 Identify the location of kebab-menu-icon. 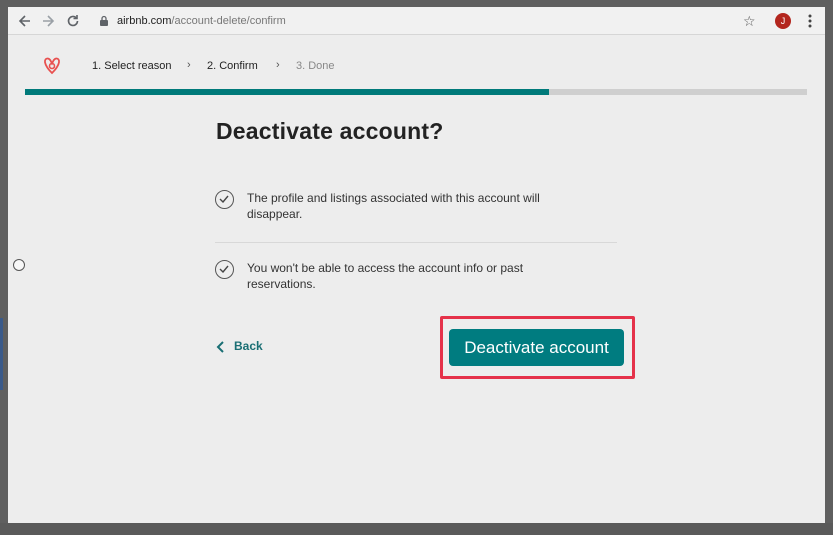
(810, 21).